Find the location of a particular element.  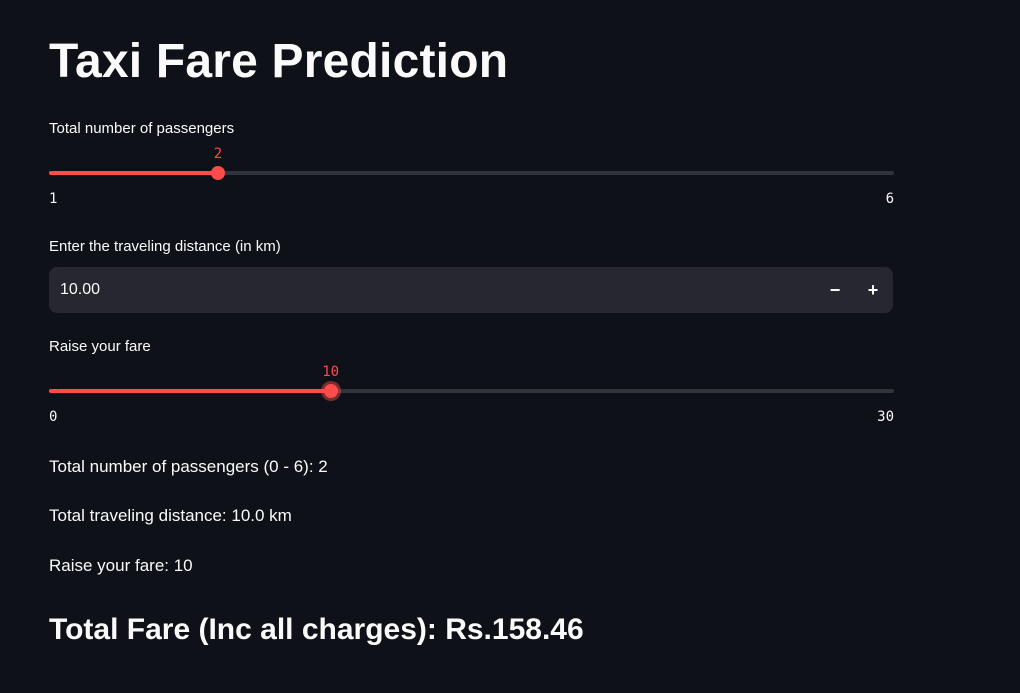

decrement-button: − is located at coordinates (835, 290).